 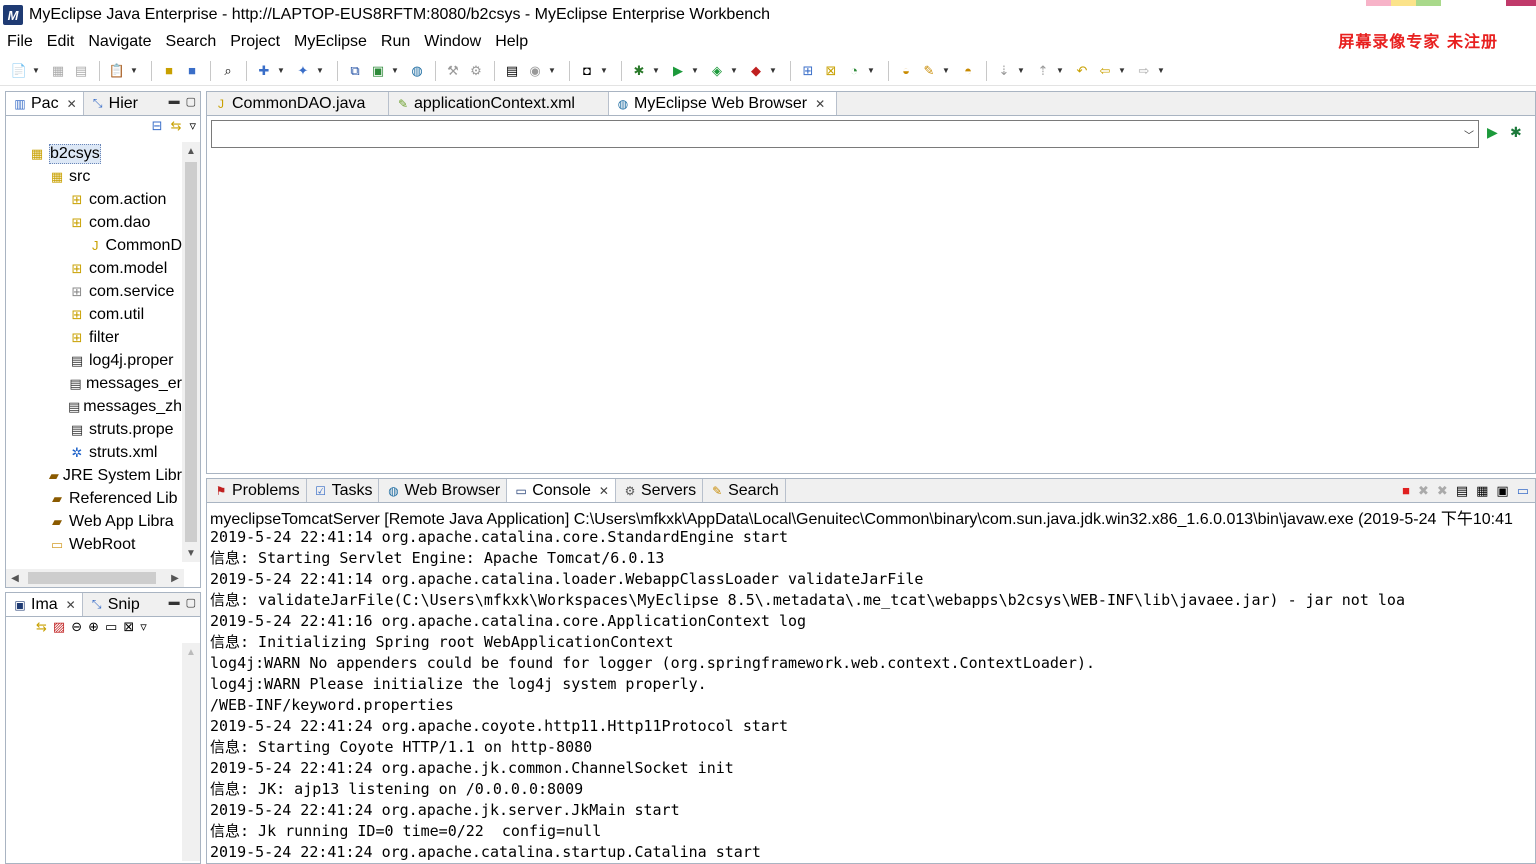 I want to click on tab-hierarchy: ⤡ Hier, so click(x=114, y=103).